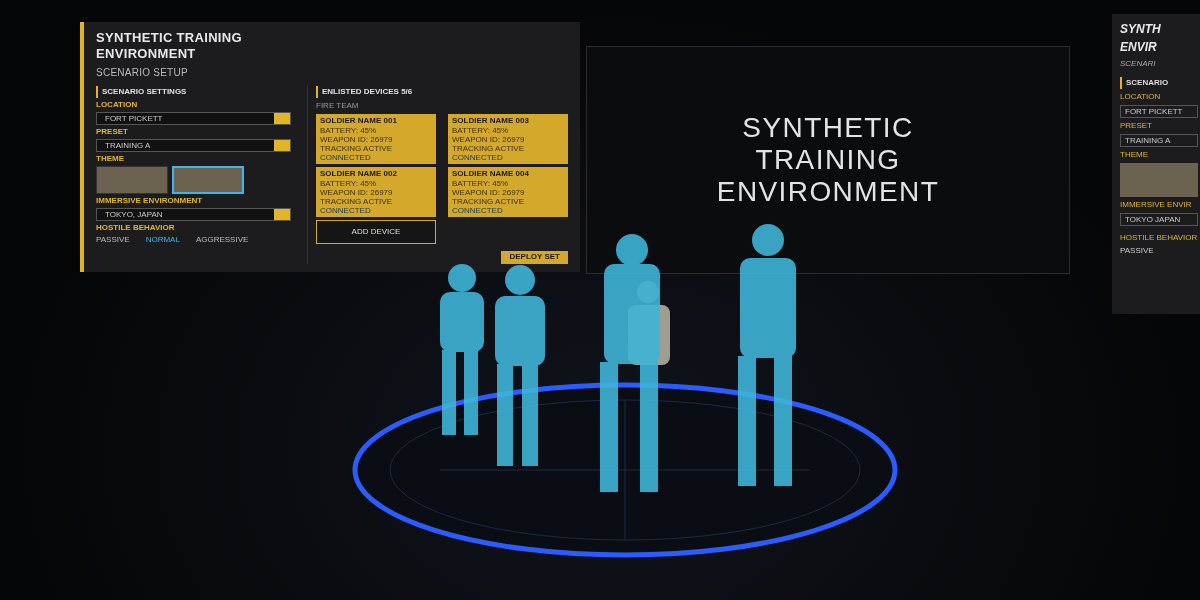 The height and width of the screenshot is (600, 1200). Describe the element at coordinates (208, 179) in the screenshot. I see `theme-photo-placeholder` at that location.